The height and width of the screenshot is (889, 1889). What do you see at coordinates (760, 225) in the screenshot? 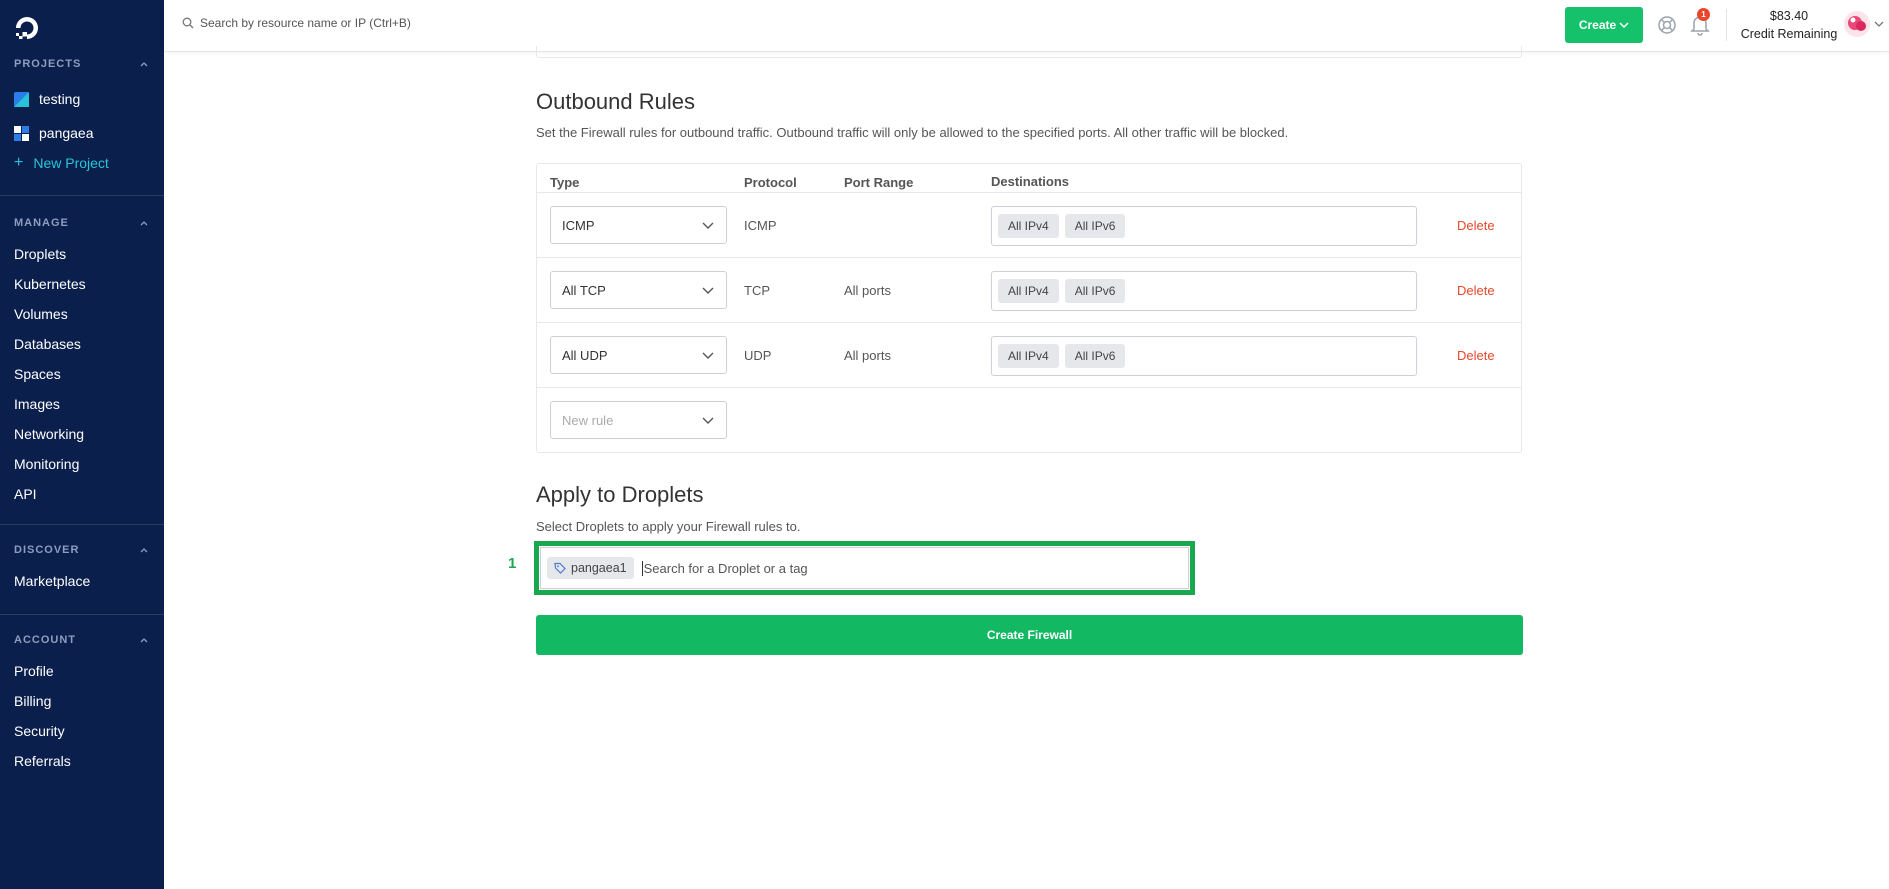
I see `rule-protocol: ICMP` at bounding box center [760, 225].